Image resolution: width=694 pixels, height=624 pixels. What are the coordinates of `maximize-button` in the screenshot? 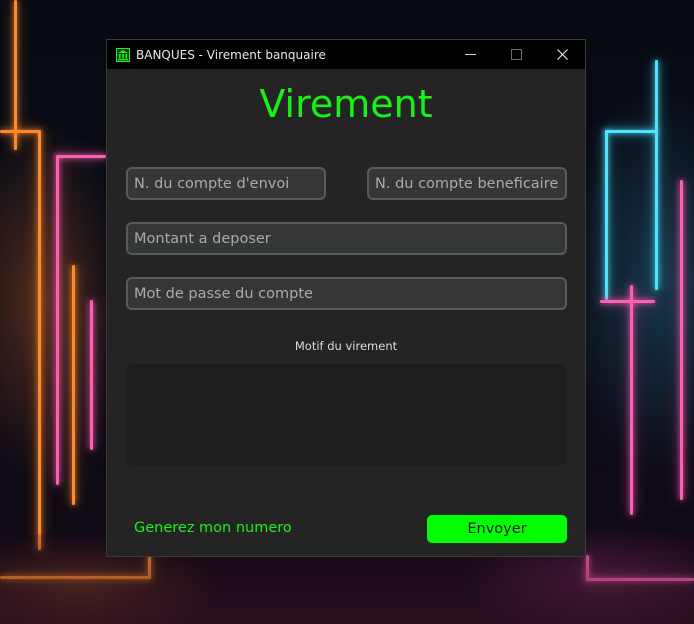 It's located at (516, 54).